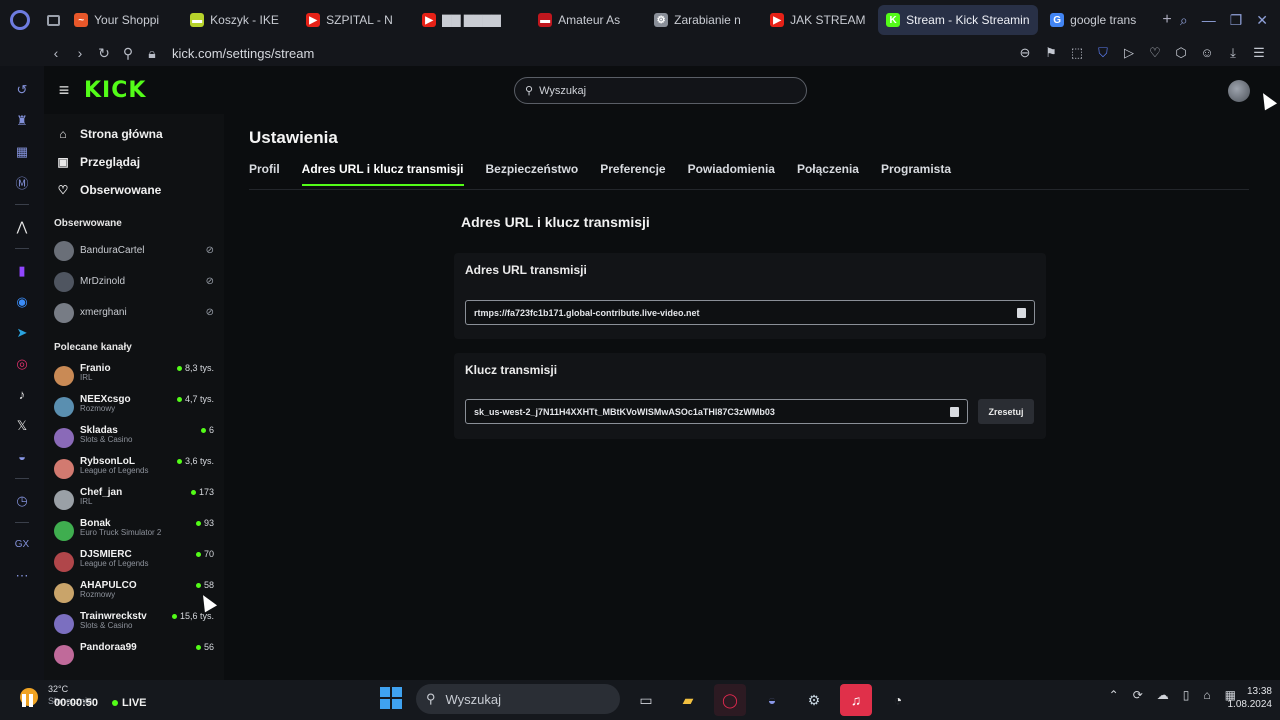  I want to click on zoom-icon: ⊖, so click(1025, 53).